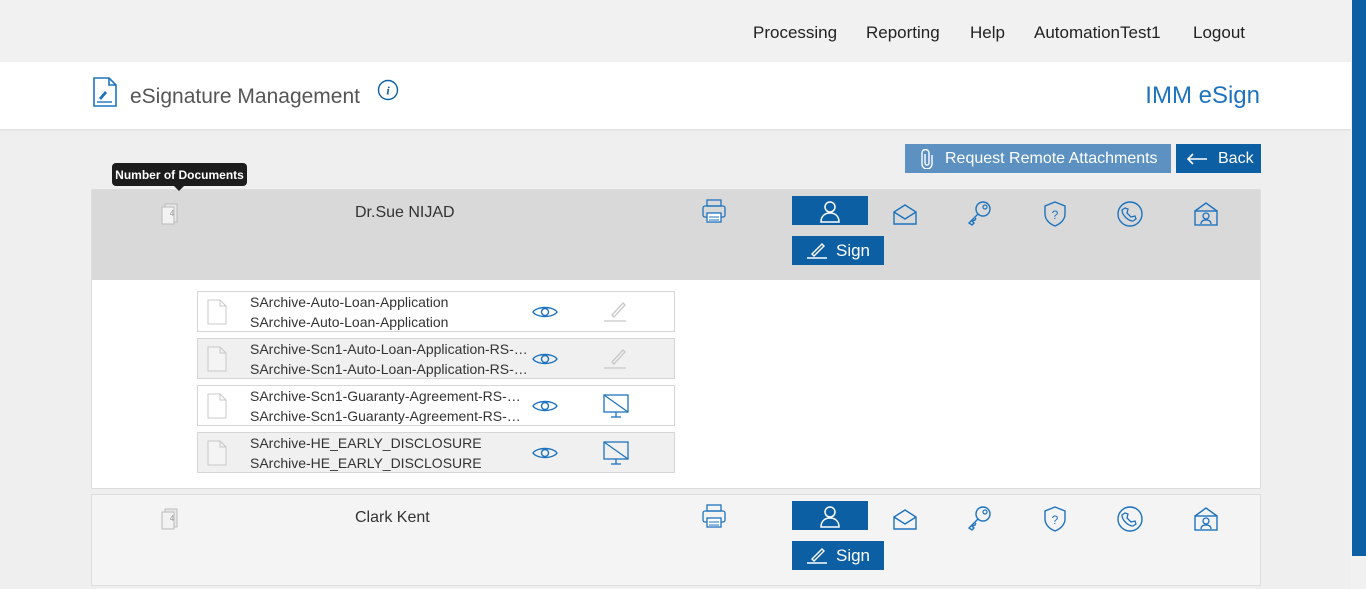 The height and width of the screenshot is (589, 1366). What do you see at coordinates (1202, 95) in the screenshot?
I see `brand-name: IMM eSign` at bounding box center [1202, 95].